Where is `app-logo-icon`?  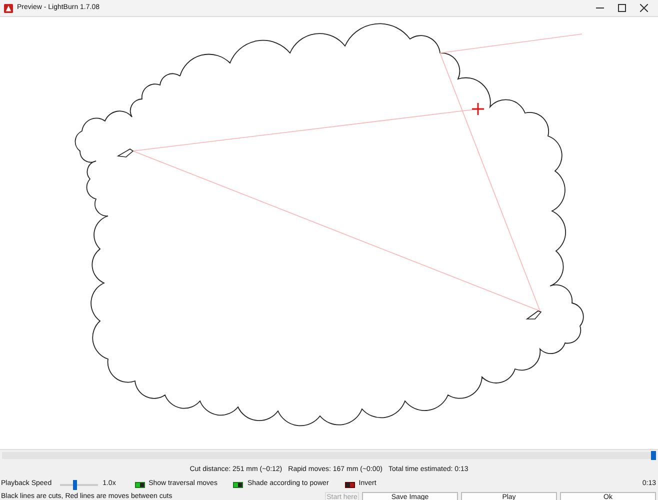 app-logo-icon is located at coordinates (8, 8).